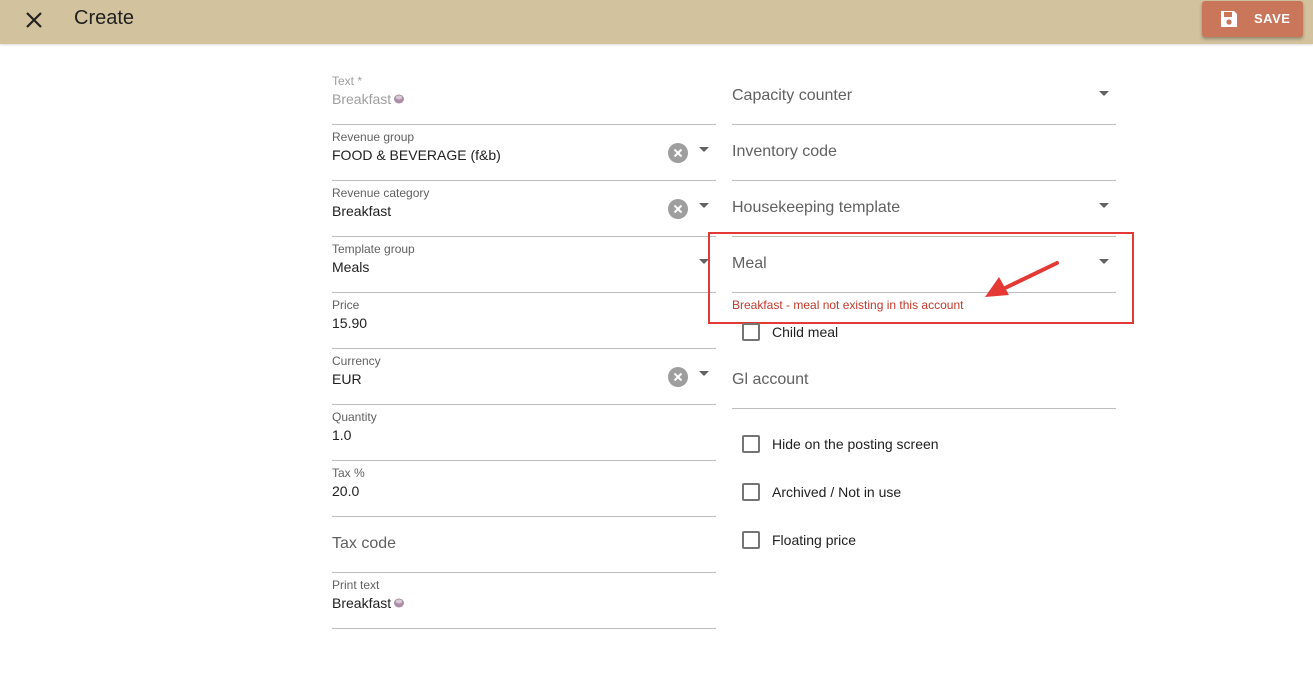 The width and height of the screenshot is (1313, 673). What do you see at coordinates (362, 211) in the screenshot?
I see `revenue-category-value: Breakfast` at bounding box center [362, 211].